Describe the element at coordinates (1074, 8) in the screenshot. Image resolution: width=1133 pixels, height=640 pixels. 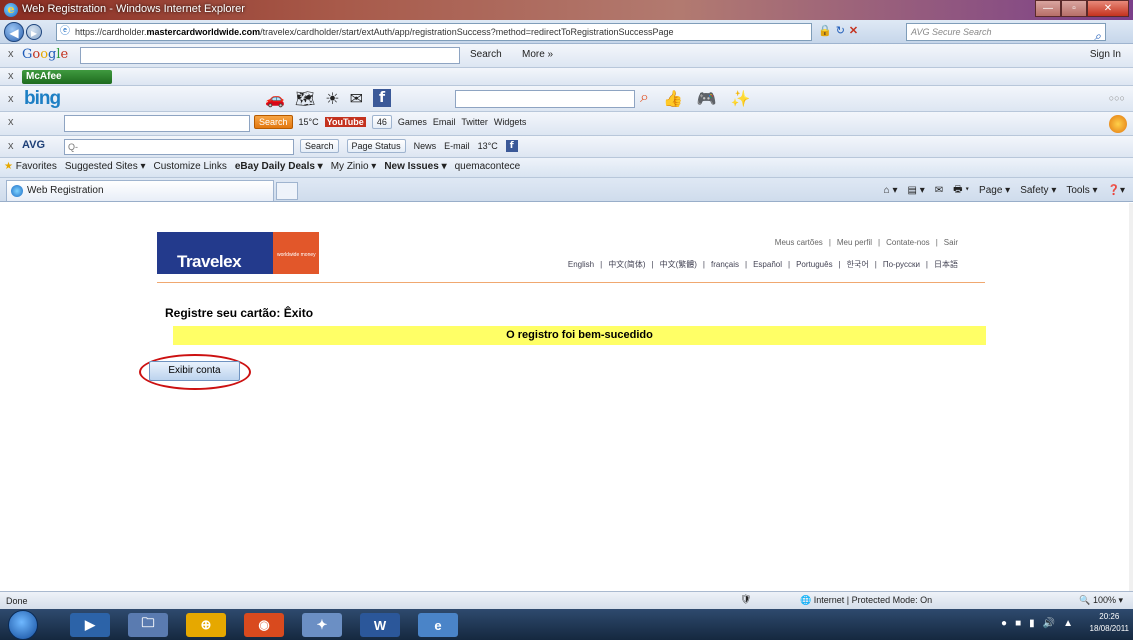
I see `maximize-button: ▫` at that location.